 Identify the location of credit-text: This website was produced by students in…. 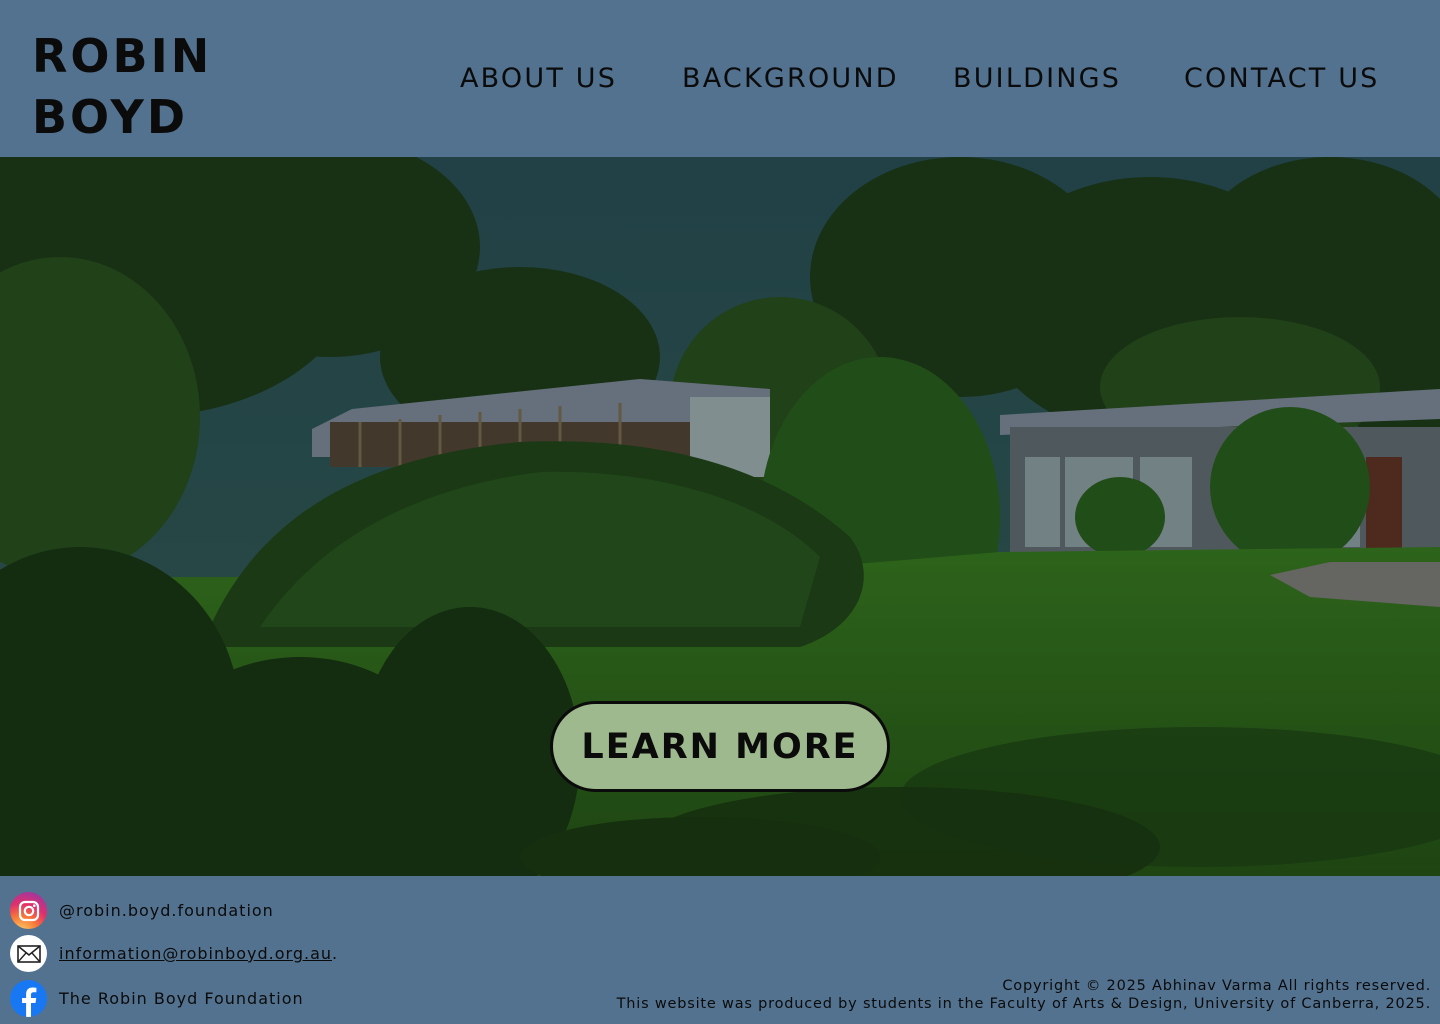
(1023, 1004).